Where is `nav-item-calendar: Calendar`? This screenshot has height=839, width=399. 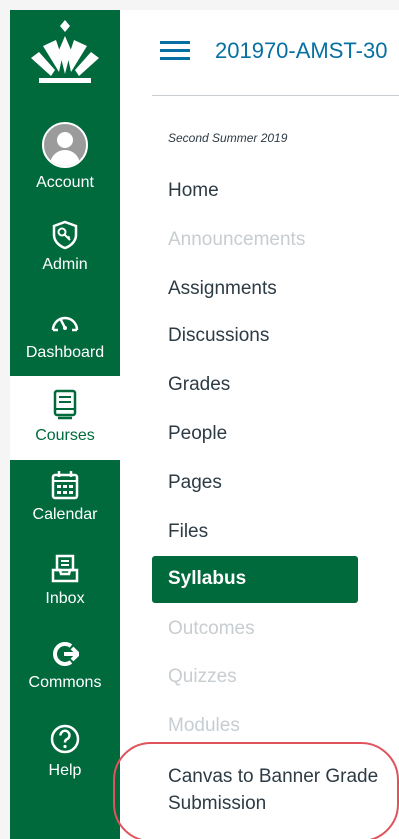 nav-item-calendar: Calendar is located at coordinates (65, 506).